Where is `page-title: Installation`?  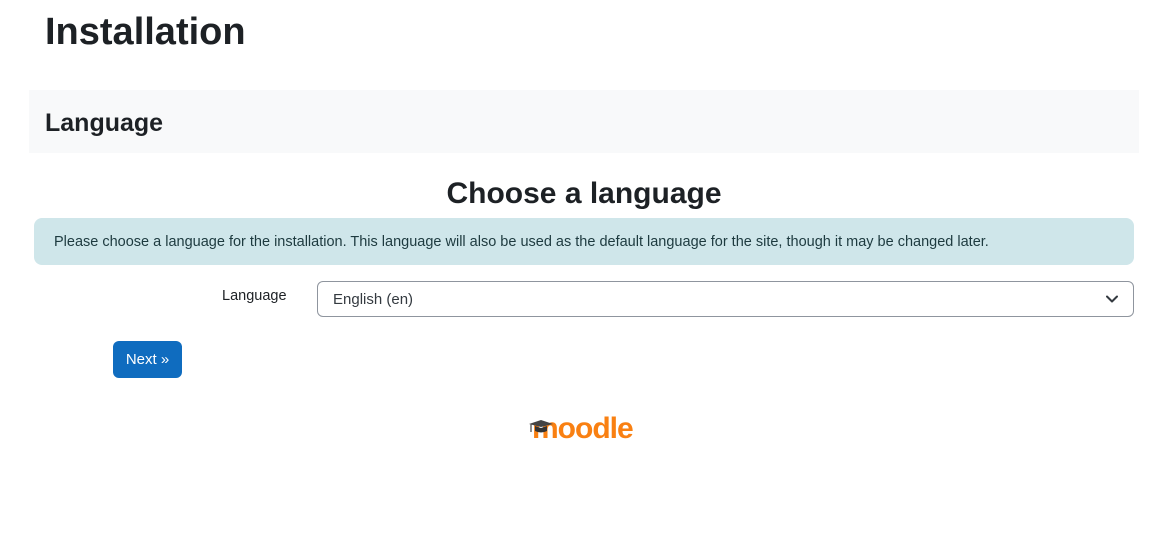
page-title: Installation is located at coordinates (145, 32).